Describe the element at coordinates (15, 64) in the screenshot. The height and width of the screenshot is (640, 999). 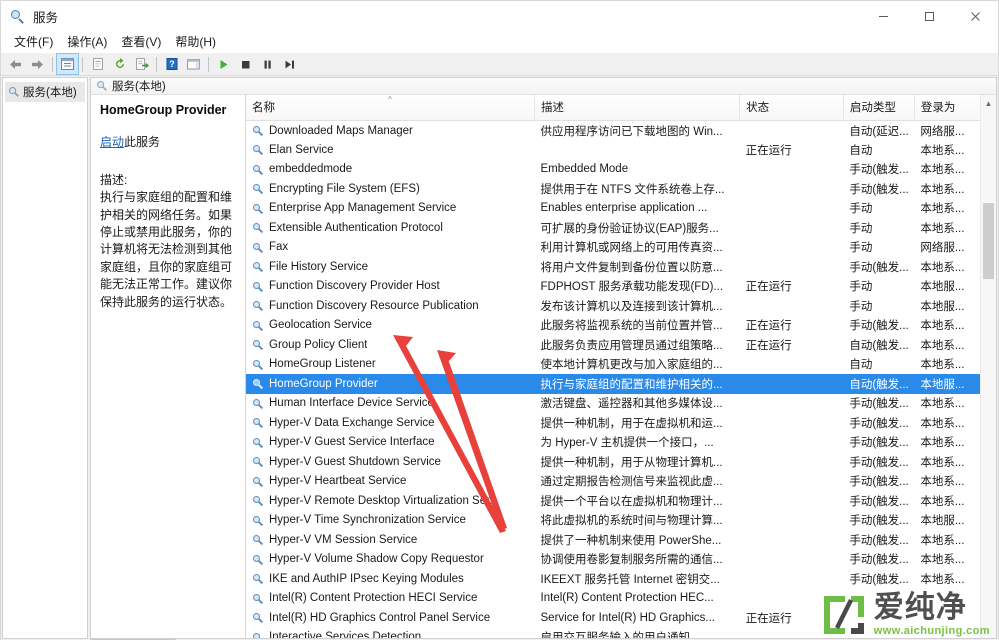
I see `back-arrow-icon` at that location.